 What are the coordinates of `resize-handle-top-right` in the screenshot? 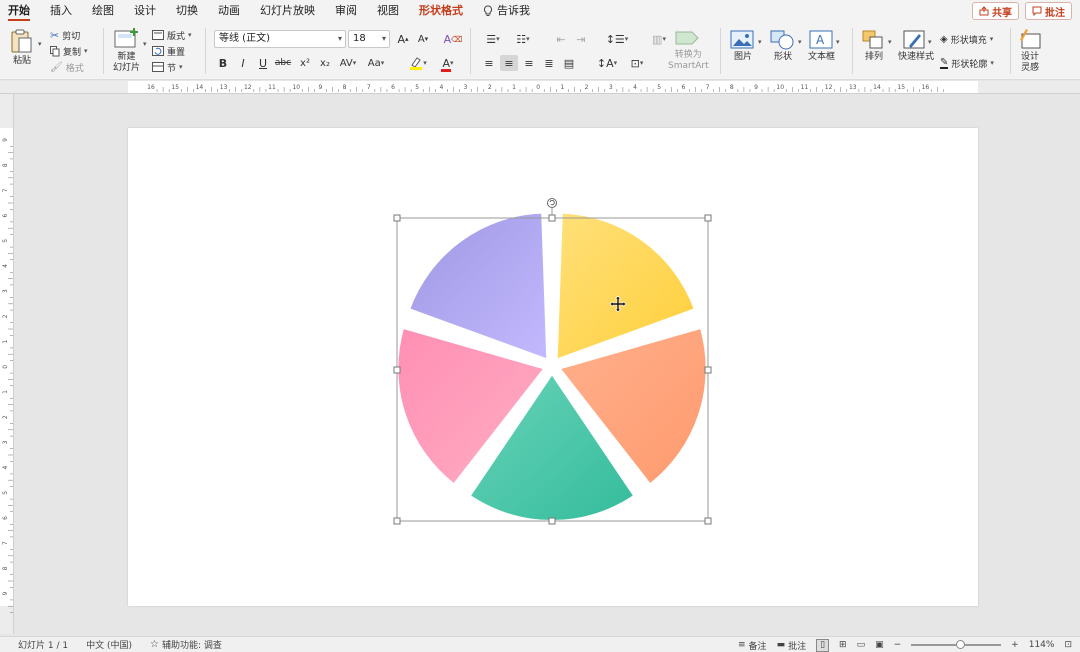 It's located at (708, 218).